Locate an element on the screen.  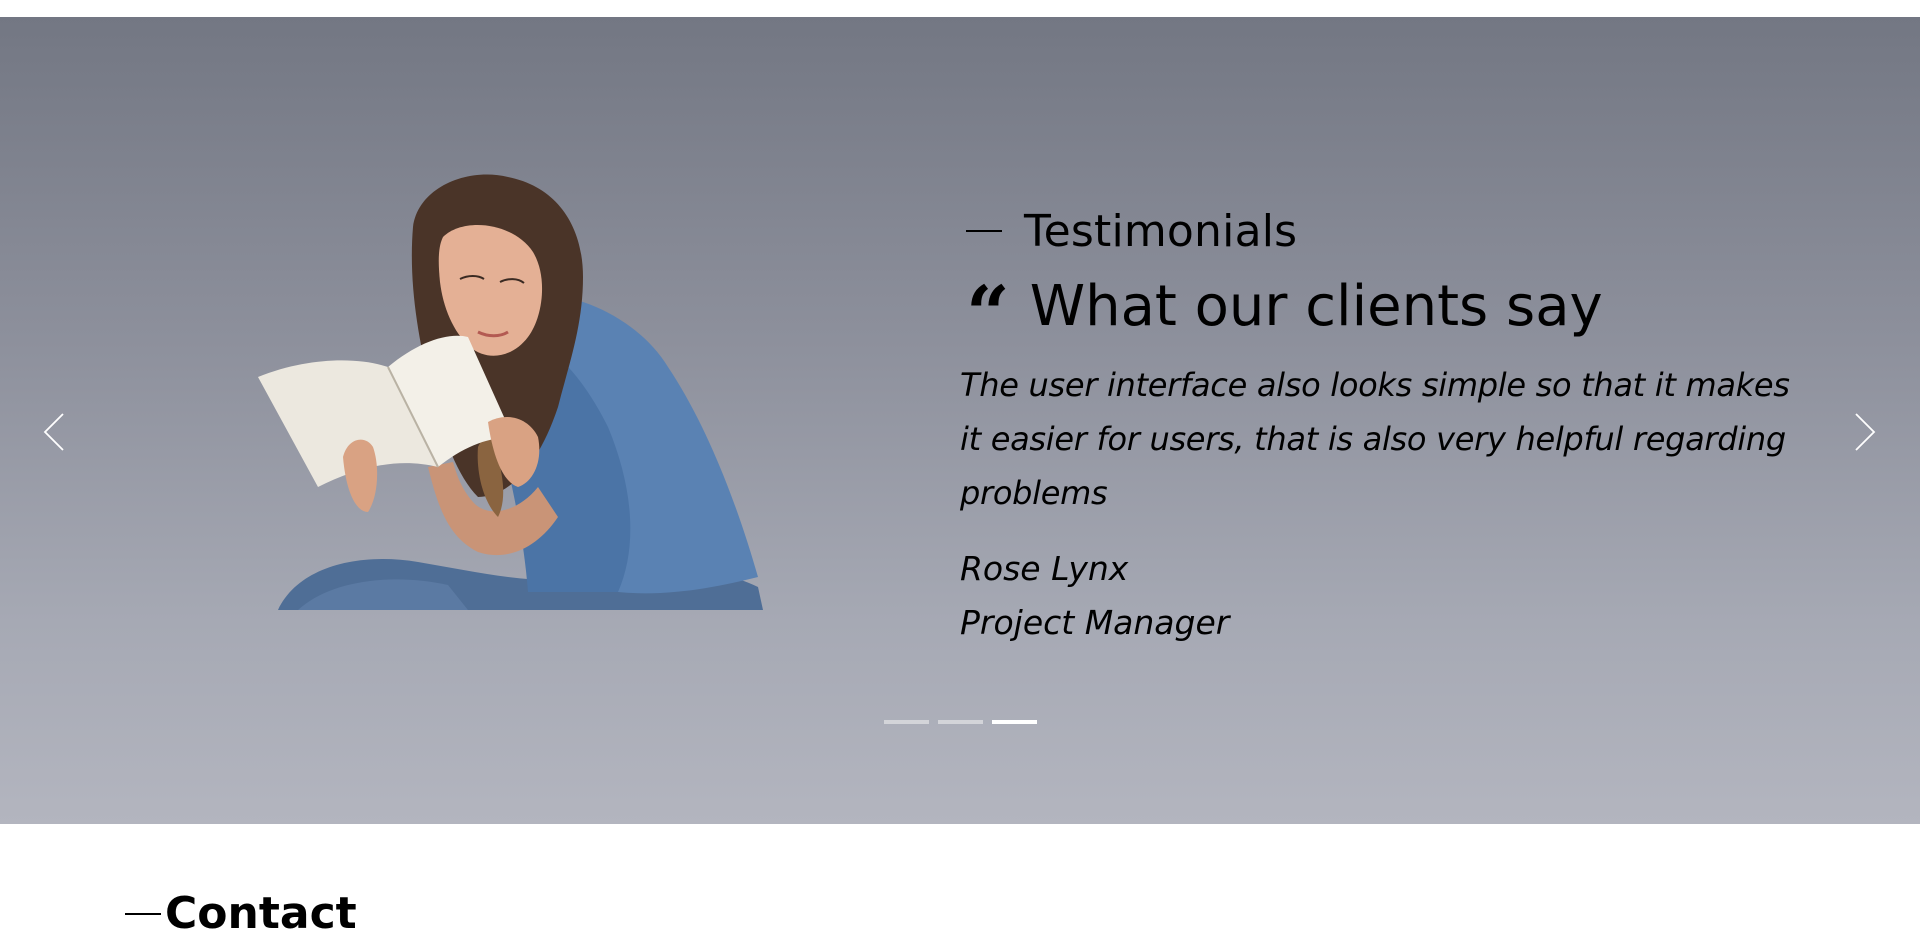
eyebrow-label: Testimonials is located at coordinates (1161, 231).